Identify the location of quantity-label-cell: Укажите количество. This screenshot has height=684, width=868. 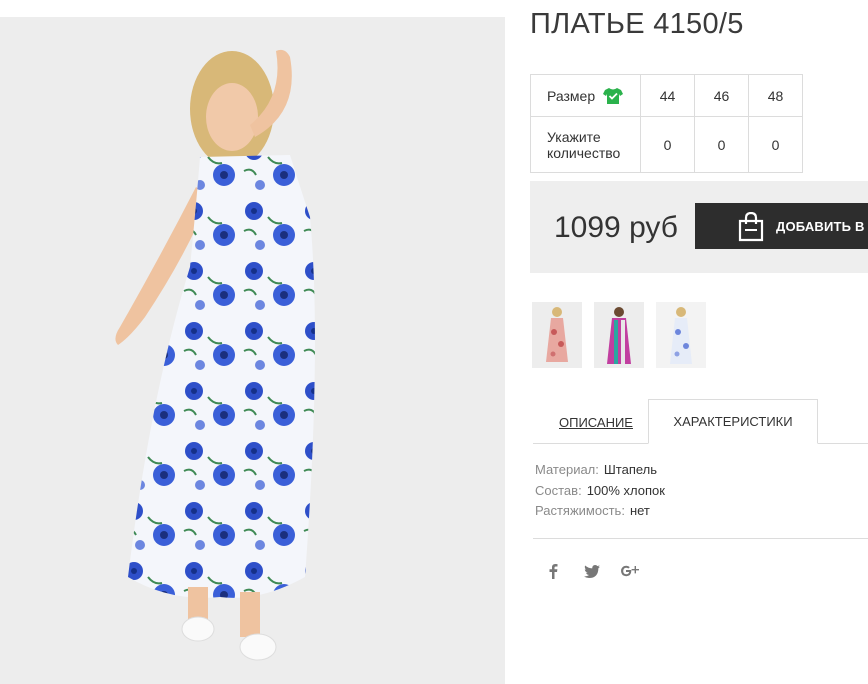
(585, 144).